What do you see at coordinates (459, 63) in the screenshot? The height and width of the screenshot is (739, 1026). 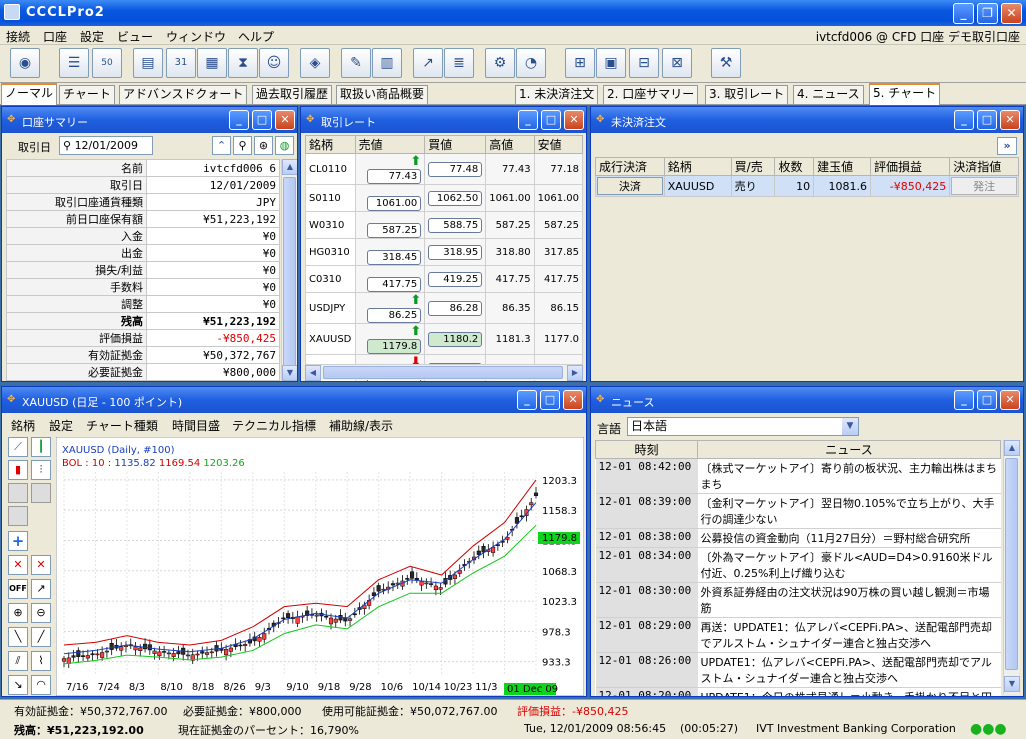 I see `report-icon: ≣` at bounding box center [459, 63].